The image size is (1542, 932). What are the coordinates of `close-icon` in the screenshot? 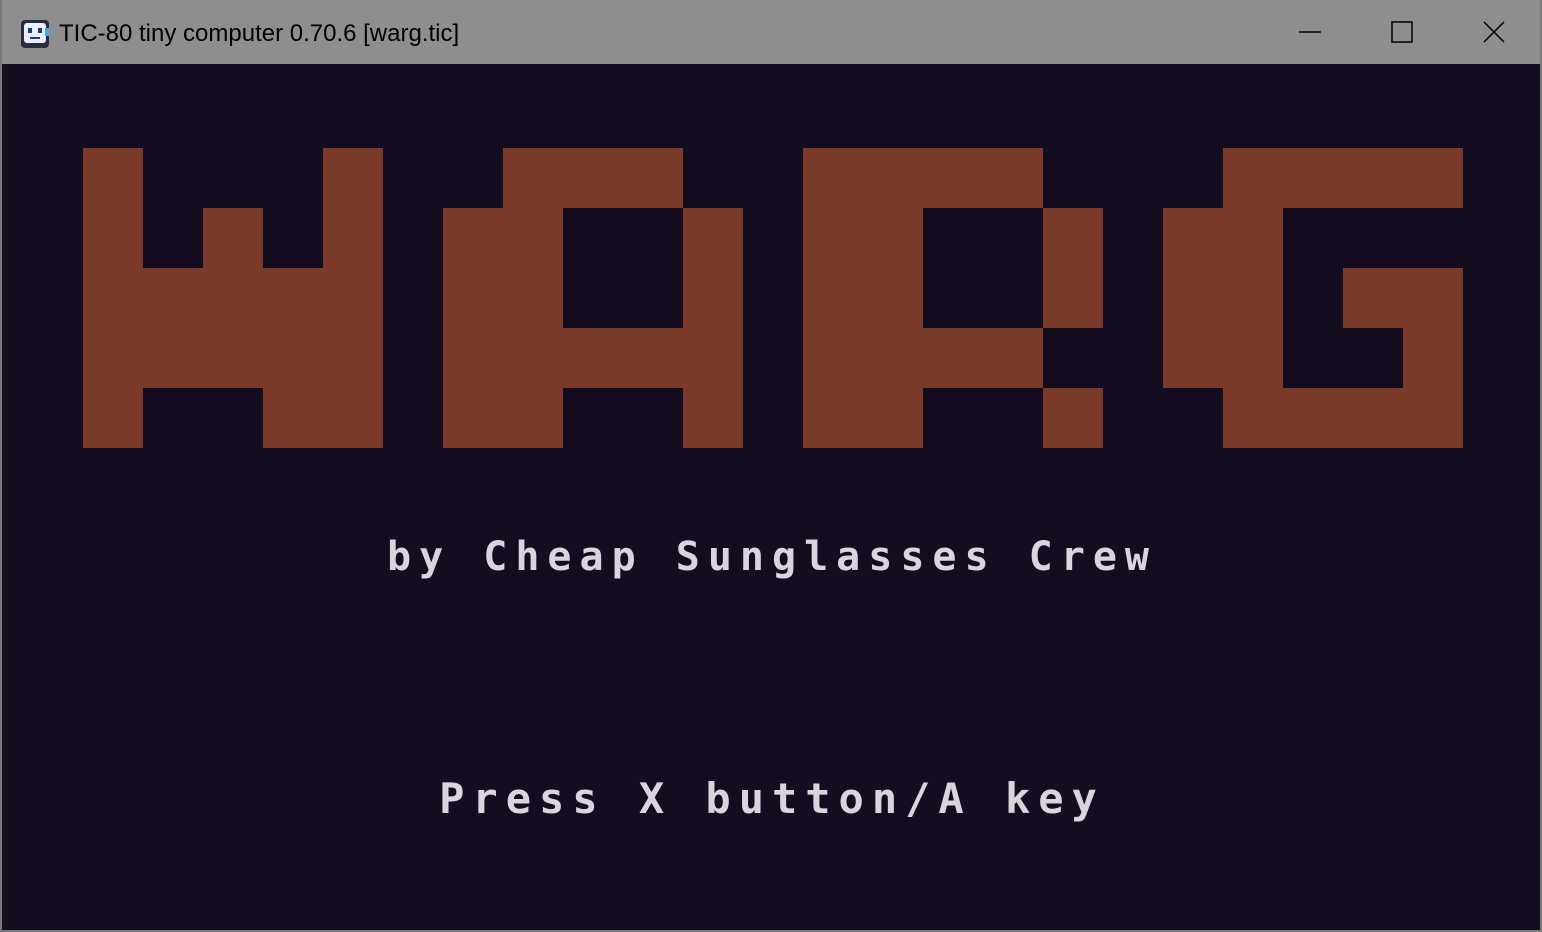 It's located at (1494, 32).